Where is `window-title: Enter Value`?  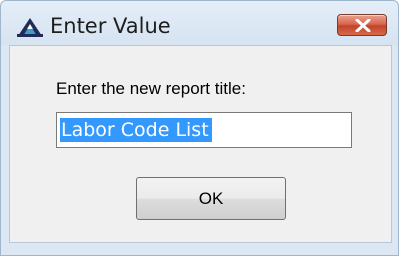 window-title: Enter Value is located at coordinates (110, 26).